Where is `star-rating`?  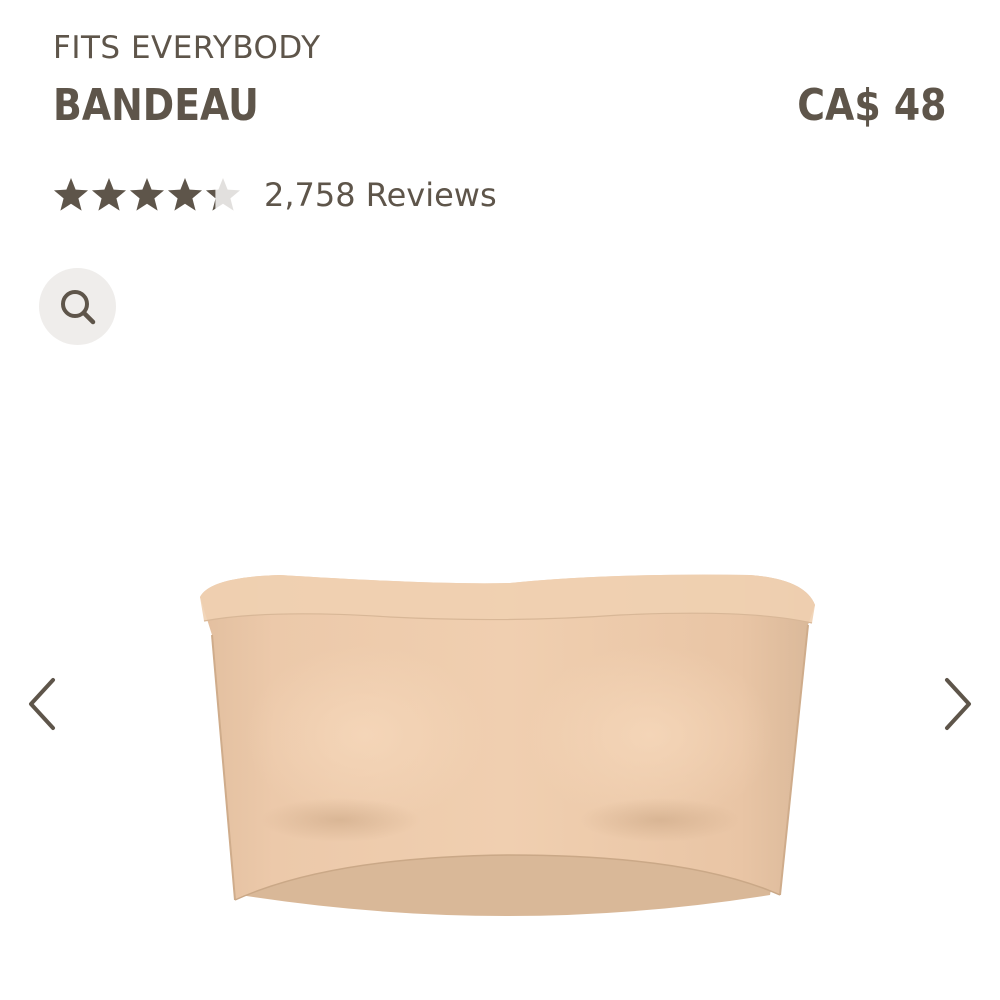 star-rating is located at coordinates (147, 195).